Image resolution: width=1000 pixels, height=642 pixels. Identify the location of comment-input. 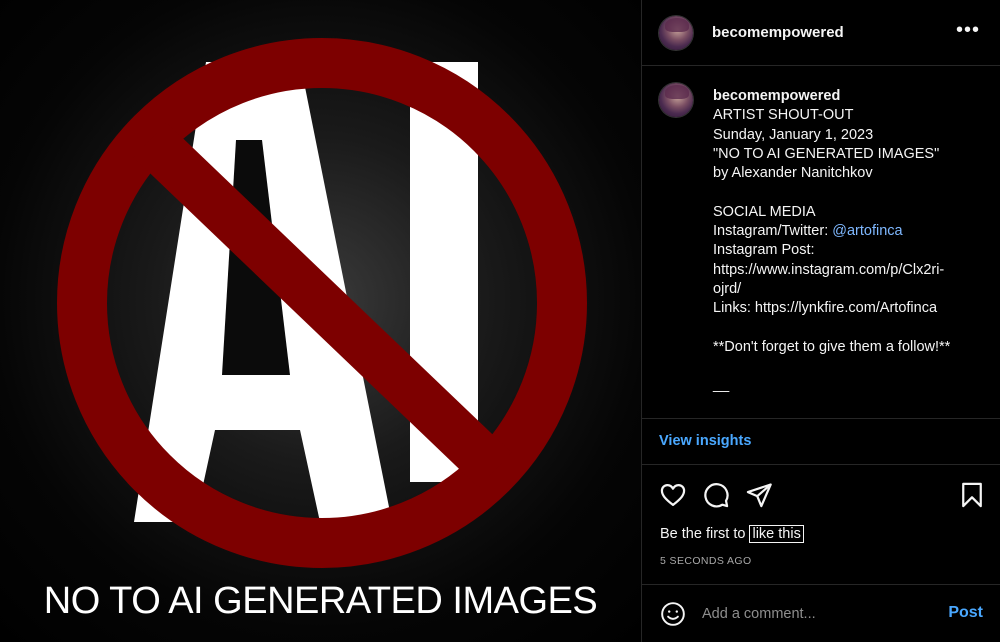
(817, 614).